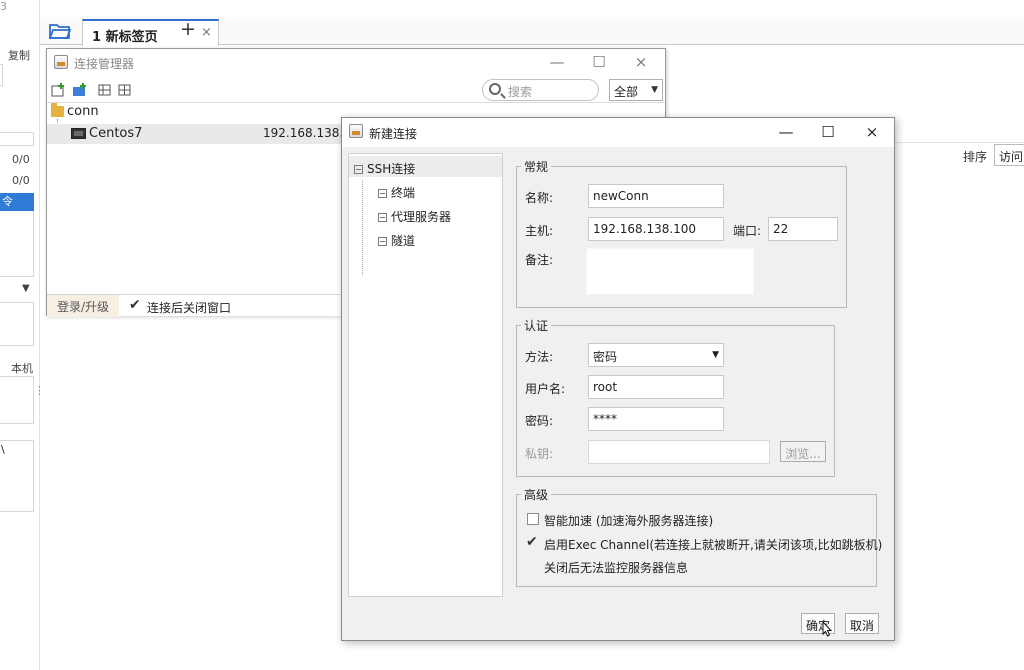  What do you see at coordinates (57, 110) in the screenshot?
I see `folder-icon` at bounding box center [57, 110].